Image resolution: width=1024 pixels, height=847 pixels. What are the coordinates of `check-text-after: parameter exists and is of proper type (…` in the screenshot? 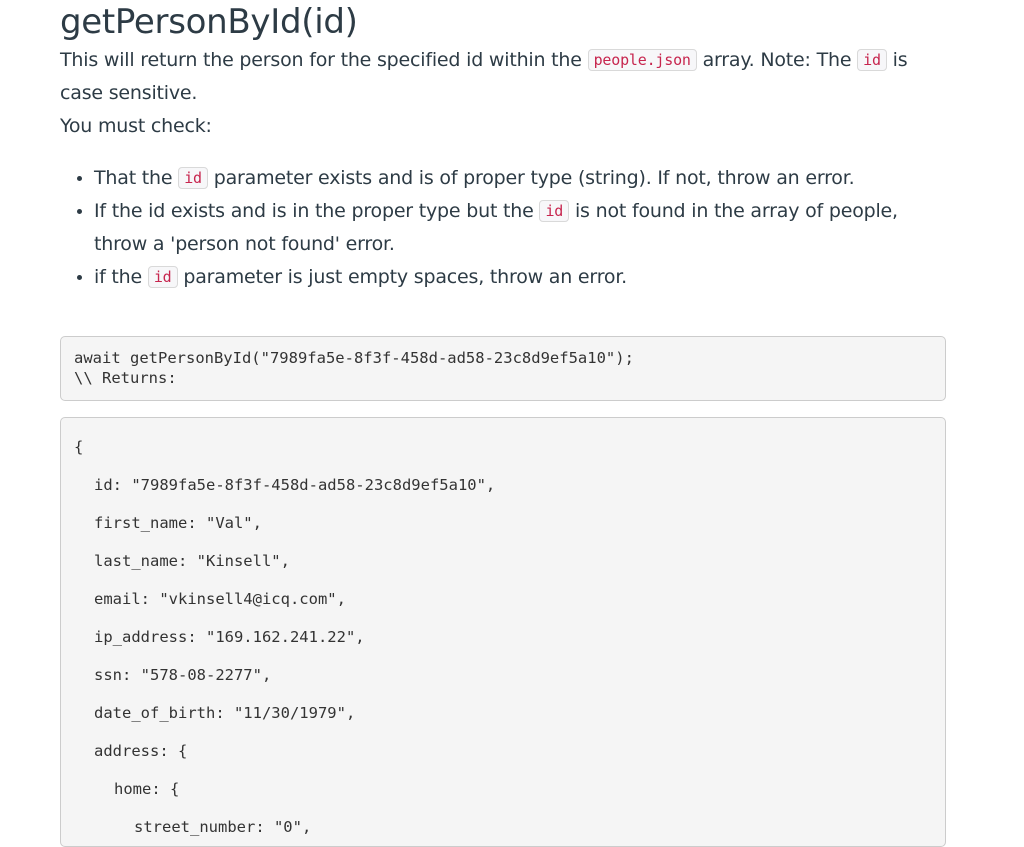 It's located at (531, 178).